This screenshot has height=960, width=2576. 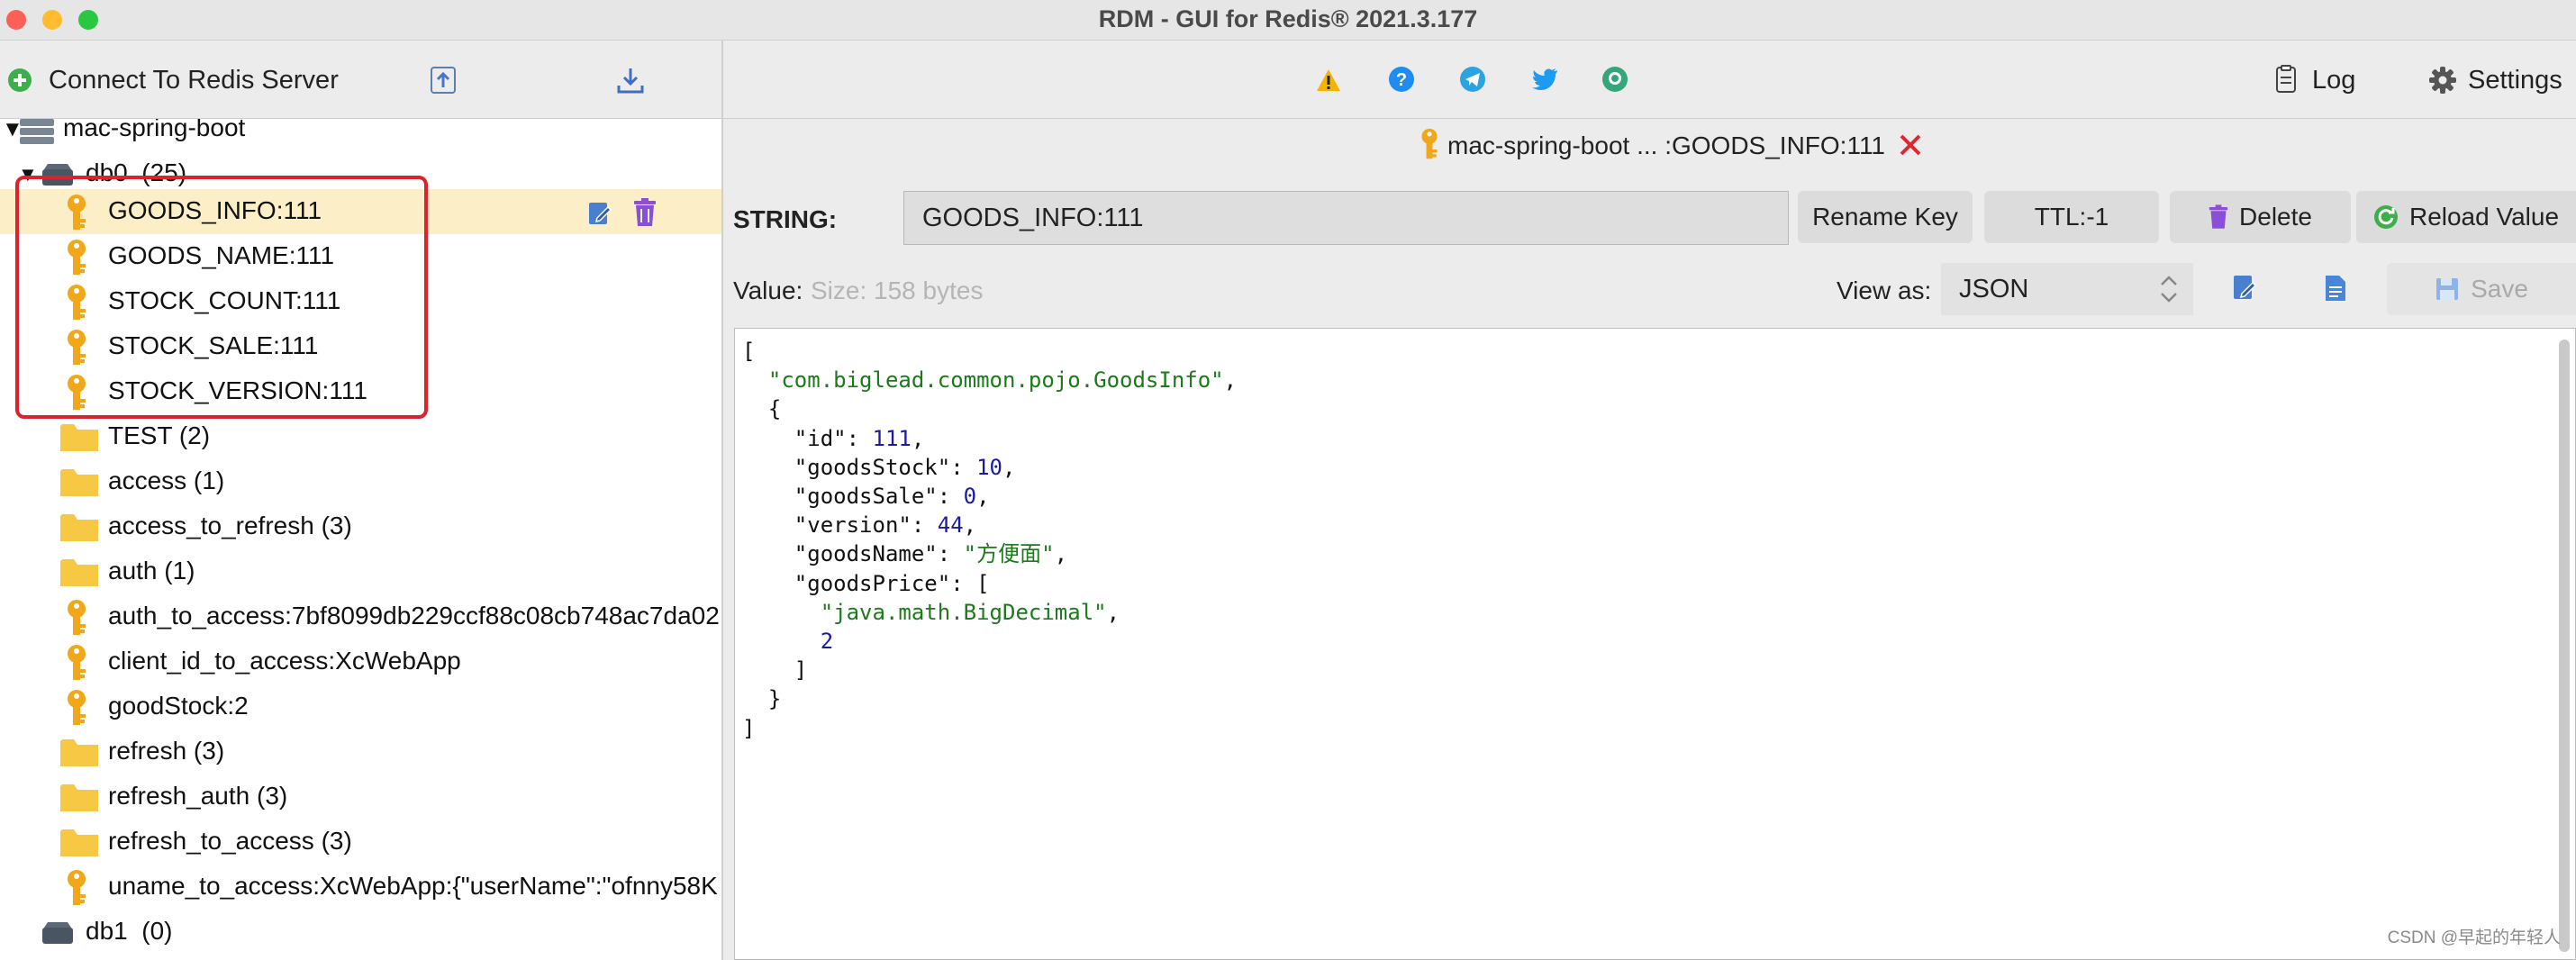 I want to click on folder-label: auth (1), so click(x=151, y=570).